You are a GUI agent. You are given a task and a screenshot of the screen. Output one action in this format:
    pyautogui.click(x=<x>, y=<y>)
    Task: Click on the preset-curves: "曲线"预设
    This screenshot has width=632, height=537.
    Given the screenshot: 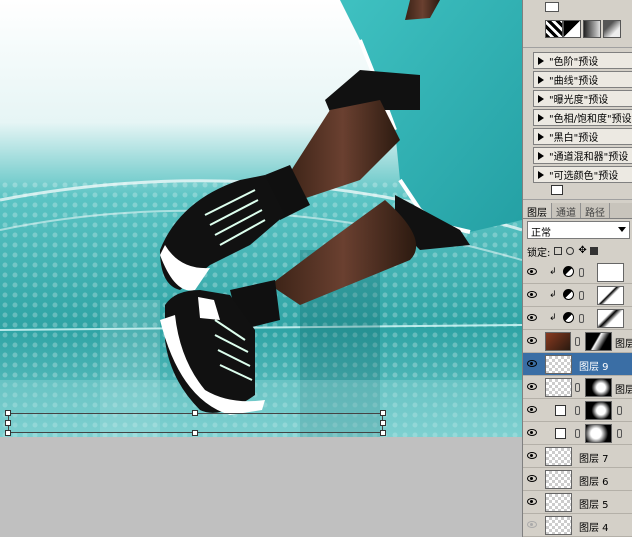 What is the action you would take?
    pyautogui.click(x=582, y=79)
    